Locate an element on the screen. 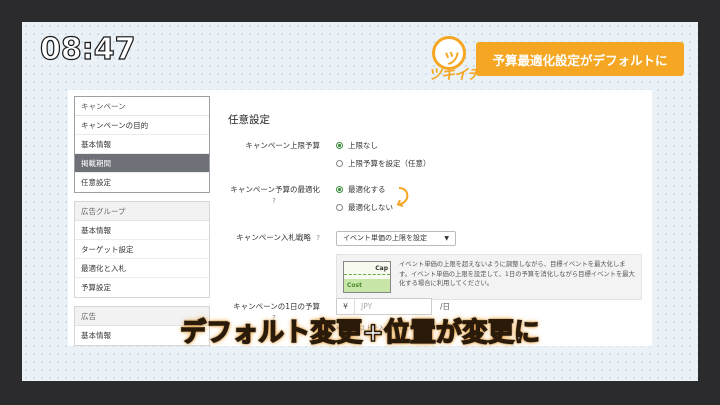 This screenshot has height=405, width=720. budget-cap-label: キャンペーン上限予算 is located at coordinates (274, 145).